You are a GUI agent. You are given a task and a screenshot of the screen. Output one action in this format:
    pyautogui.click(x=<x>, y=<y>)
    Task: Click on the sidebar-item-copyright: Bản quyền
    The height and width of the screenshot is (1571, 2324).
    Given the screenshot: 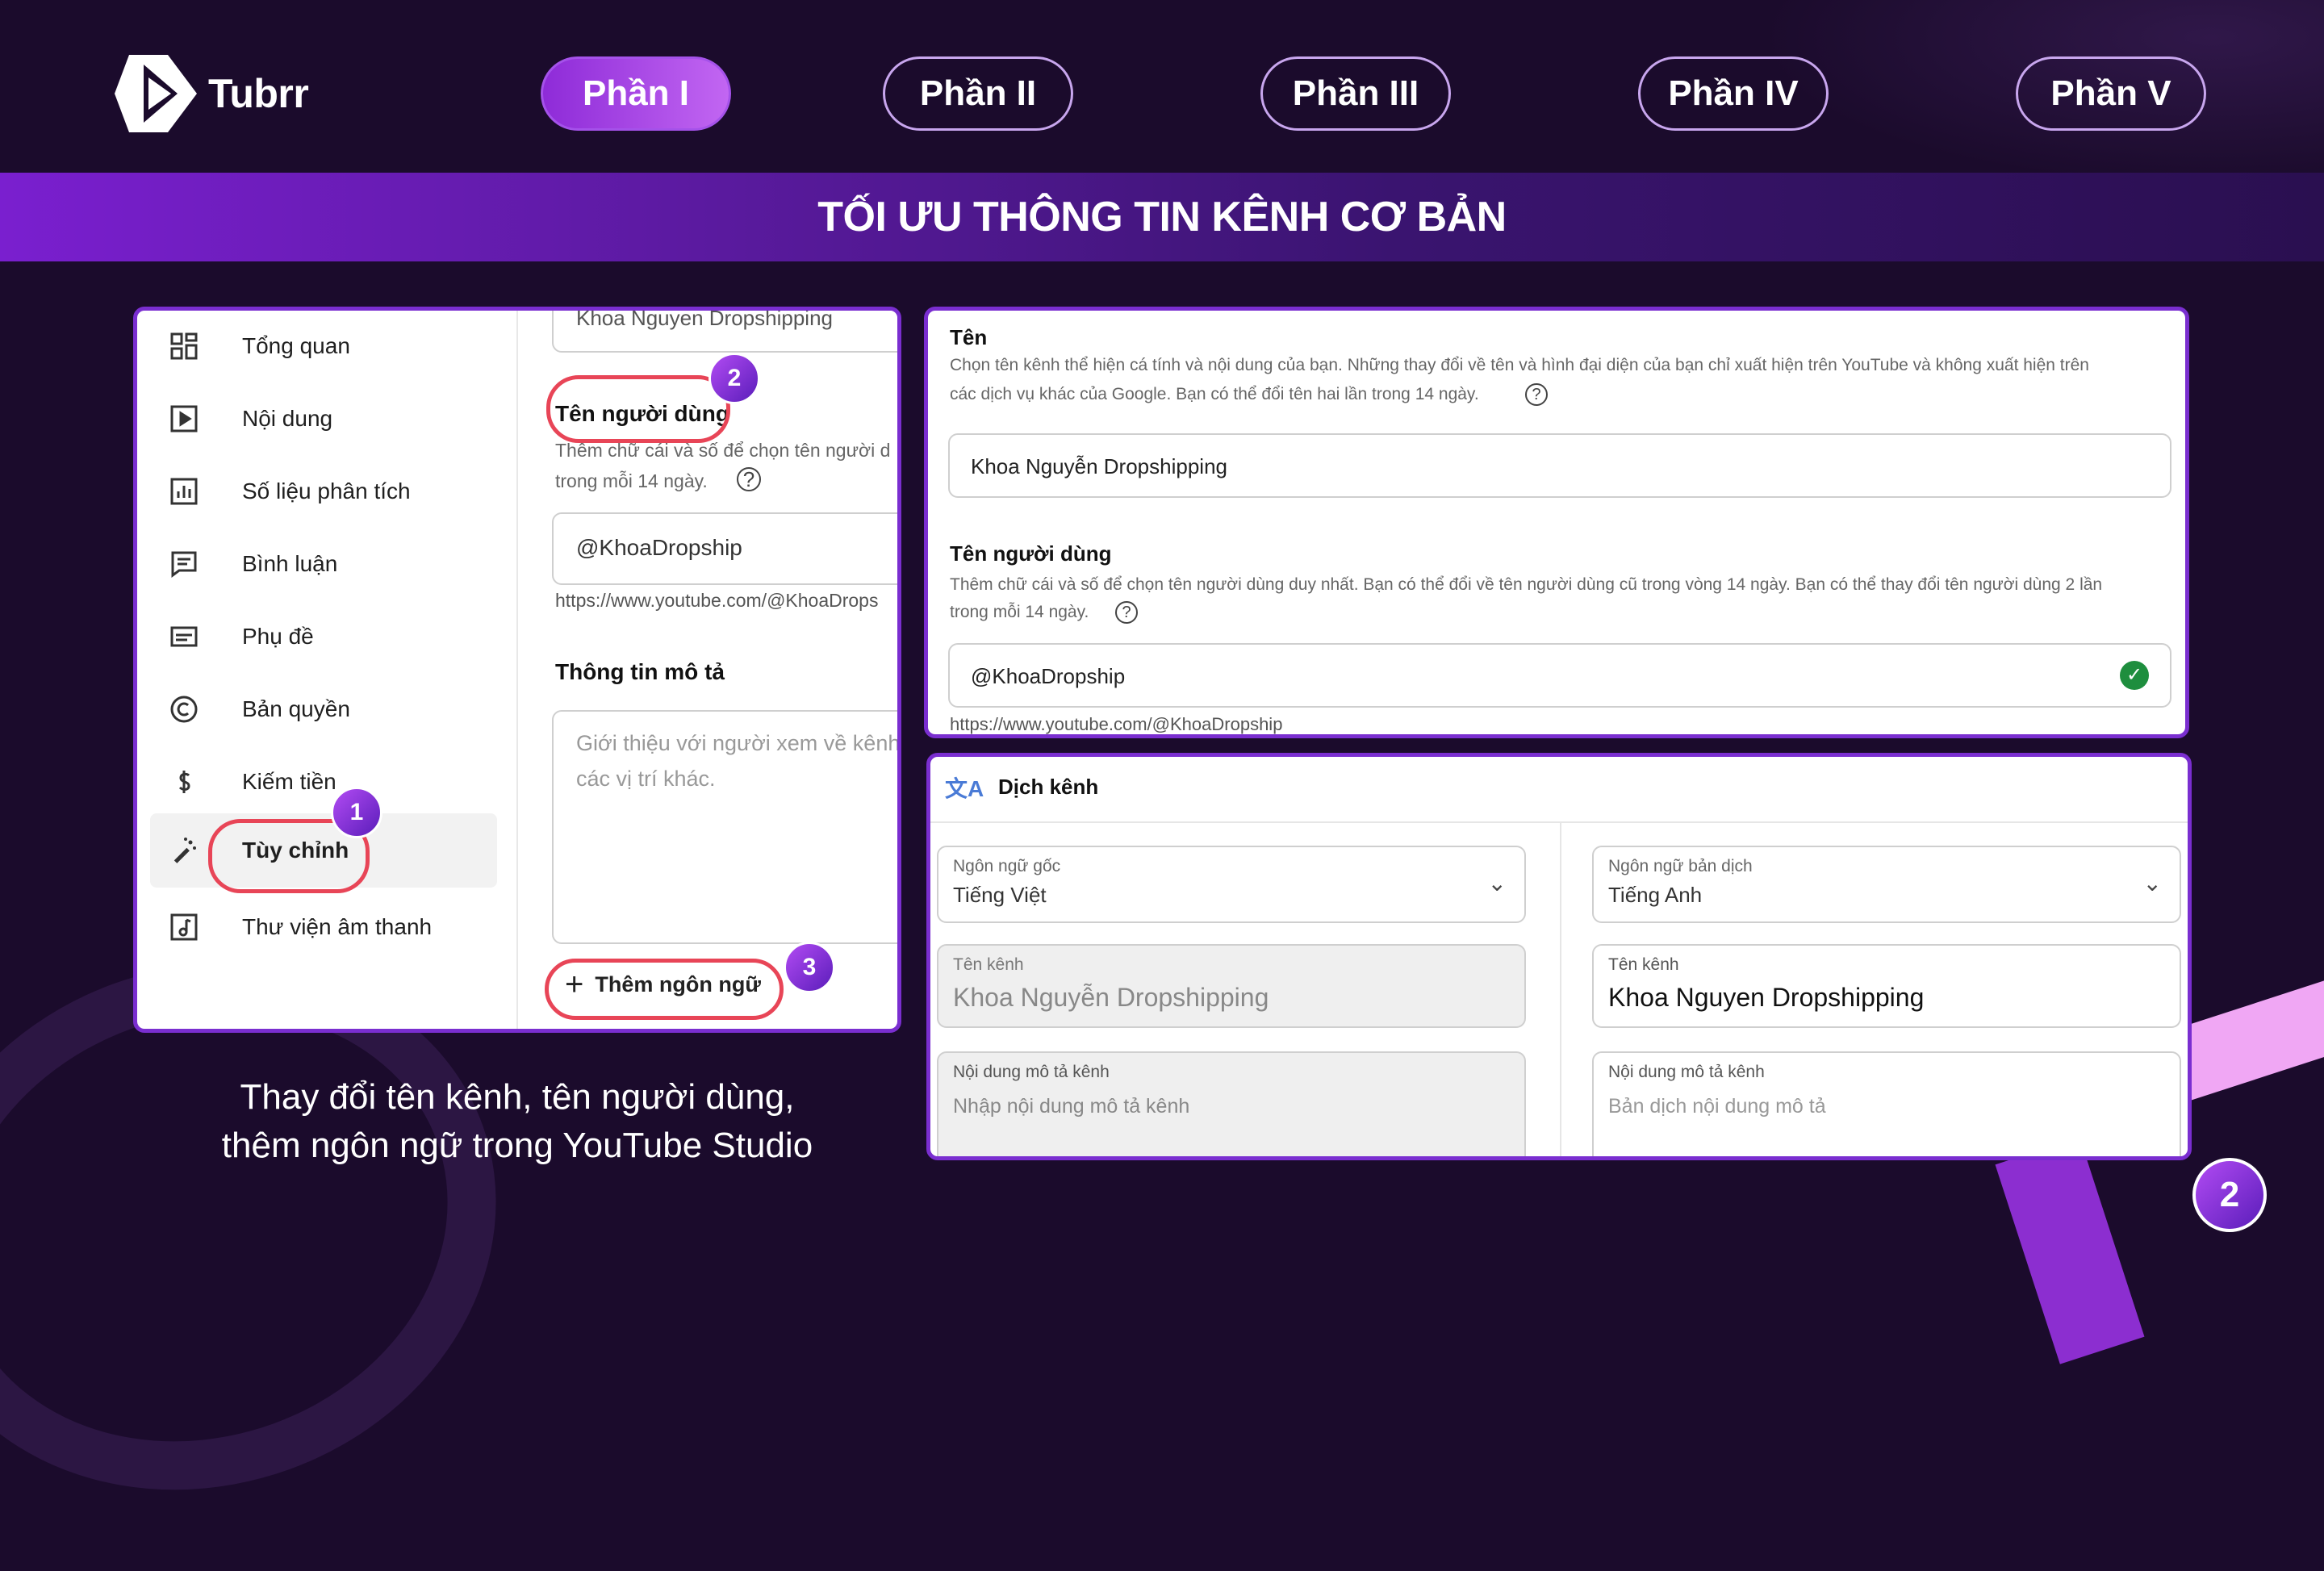 What is the action you would take?
    pyautogui.click(x=324, y=710)
    